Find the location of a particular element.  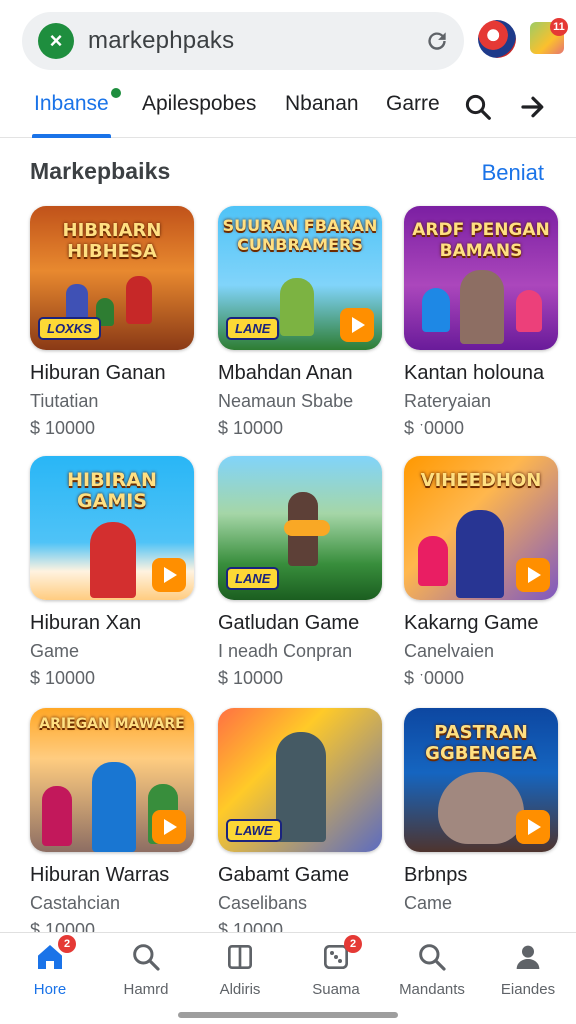

search-query: markephpaks is located at coordinates (161, 41).